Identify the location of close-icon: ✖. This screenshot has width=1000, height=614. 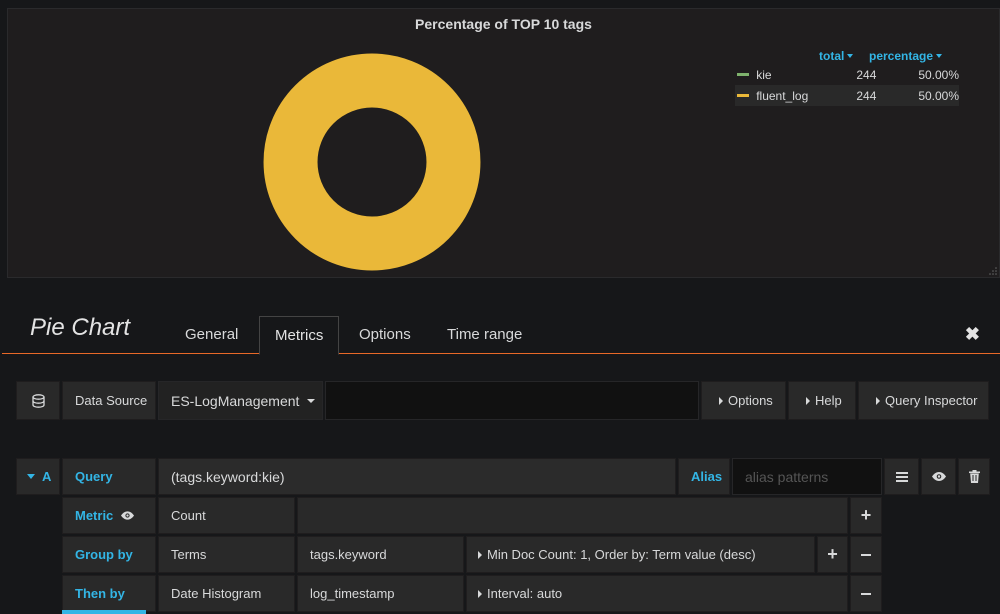
(972, 334).